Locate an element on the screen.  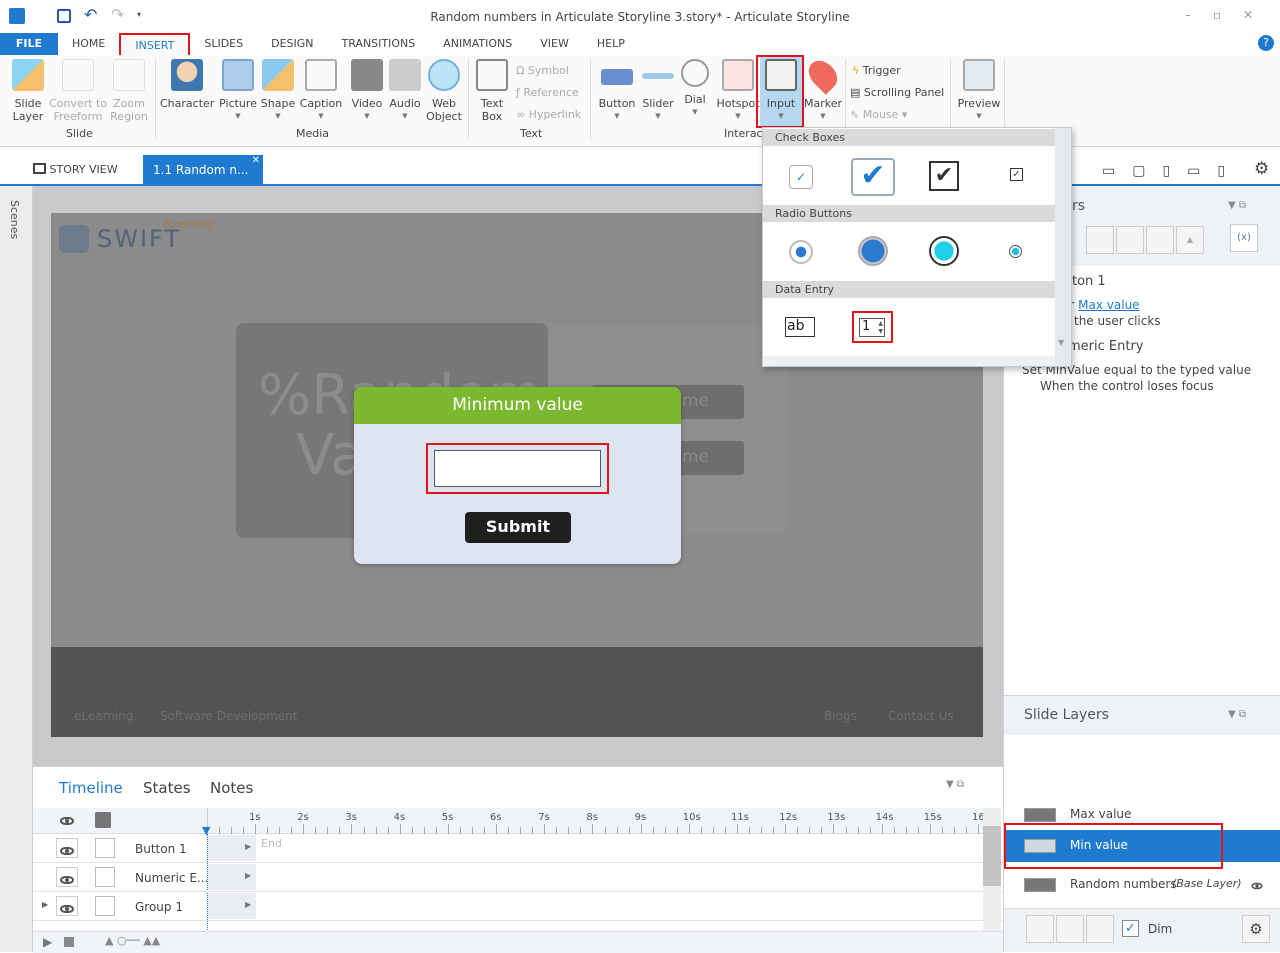
move-up-button: ▲ is located at coordinates (1190, 240).